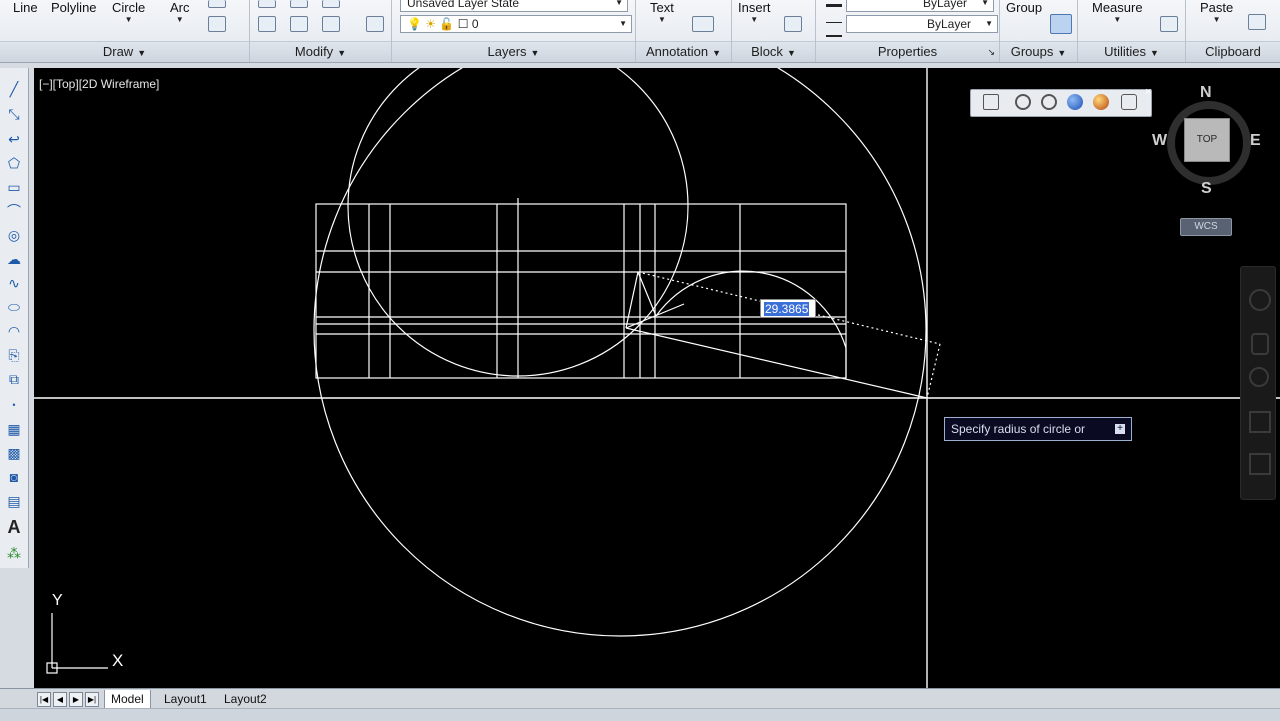 This screenshot has width=1280, height=721. What do you see at coordinates (14, 553) in the screenshot?
I see `add-selected-icon: ⁂` at bounding box center [14, 553].